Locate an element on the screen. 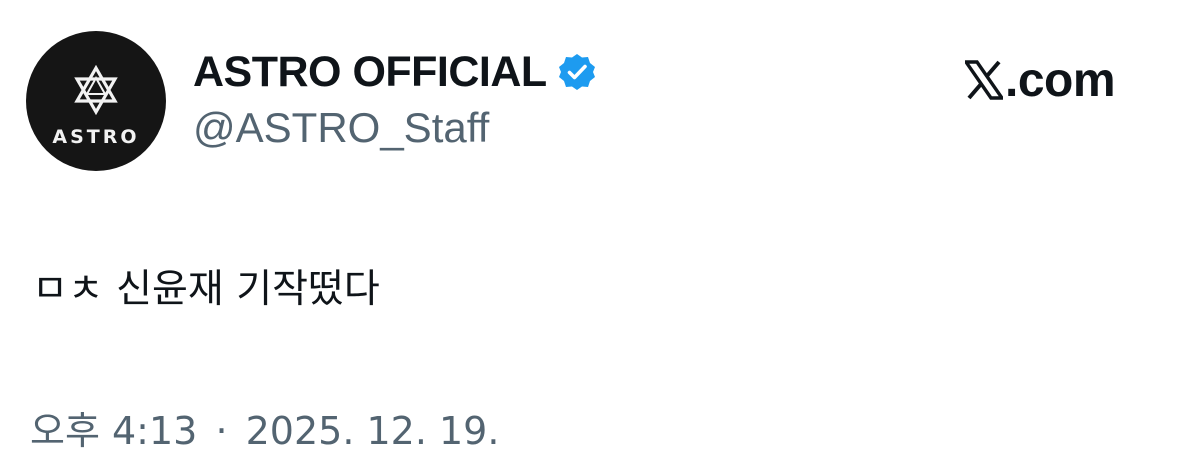 The height and width of the screenshot is (462, 1200). display-name: ASTRO OFFICIAL is located at coordinates (370, 72).